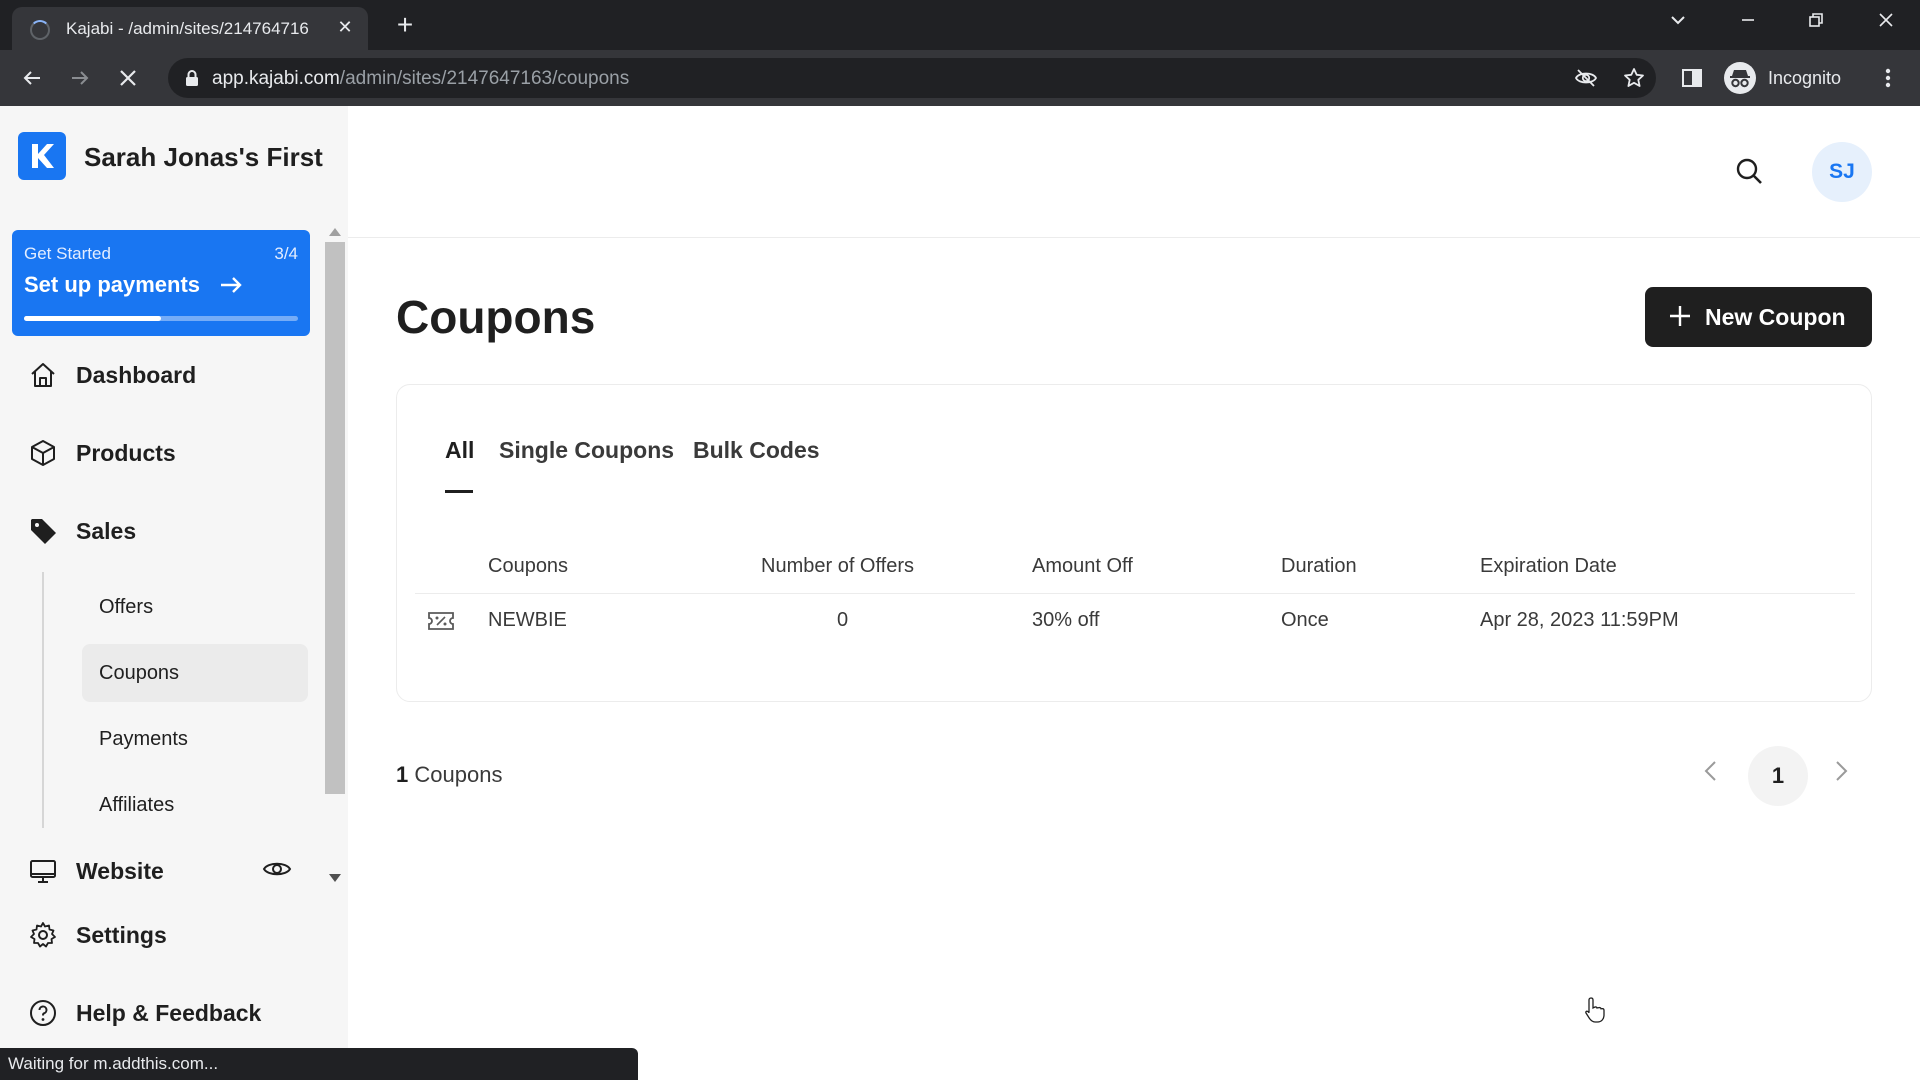  Describe the element at coordinates (168, 934) in the screenshot. I see `sidebar-item-settings: Settings` at that location.